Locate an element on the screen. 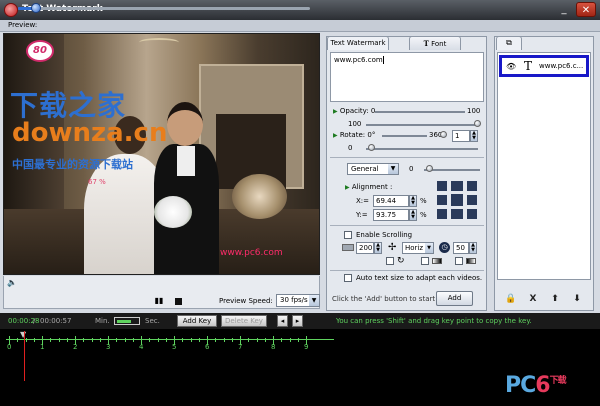 This screenshot has width=600, height=406. scroll-time-input: 50 is located at coordinates (461, 248).